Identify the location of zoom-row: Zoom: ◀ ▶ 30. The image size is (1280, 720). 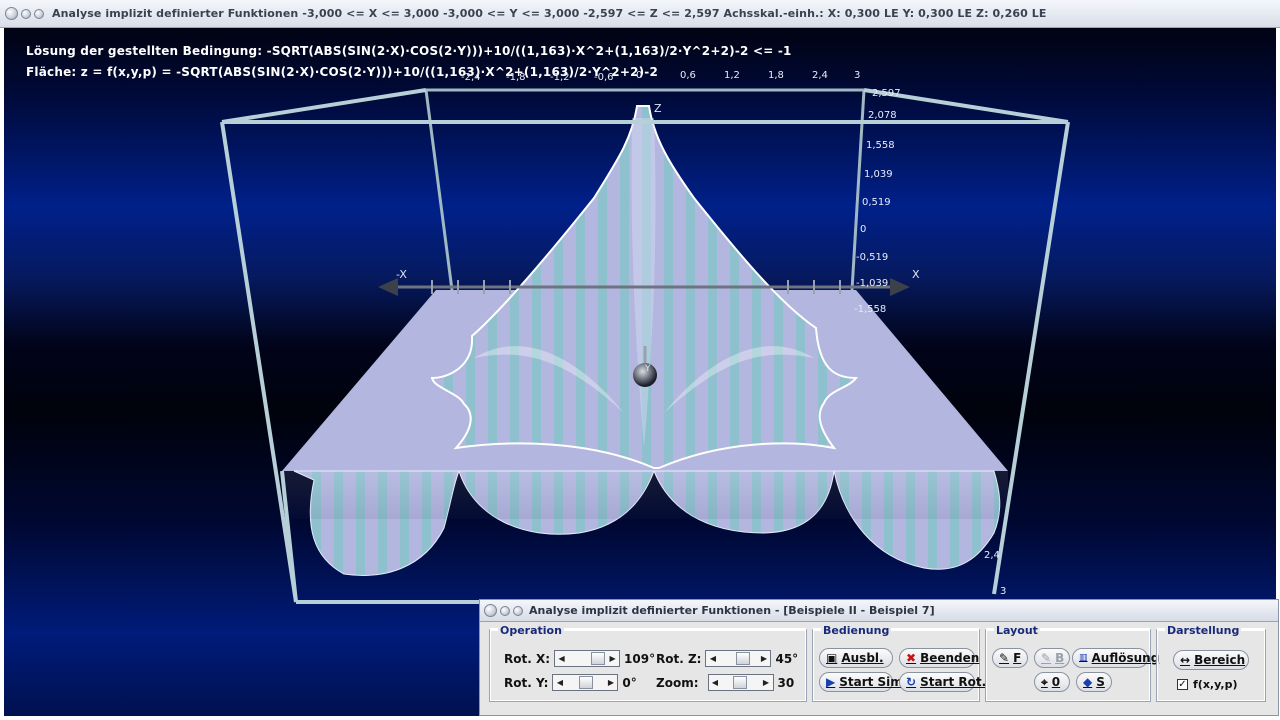
(725, 682).